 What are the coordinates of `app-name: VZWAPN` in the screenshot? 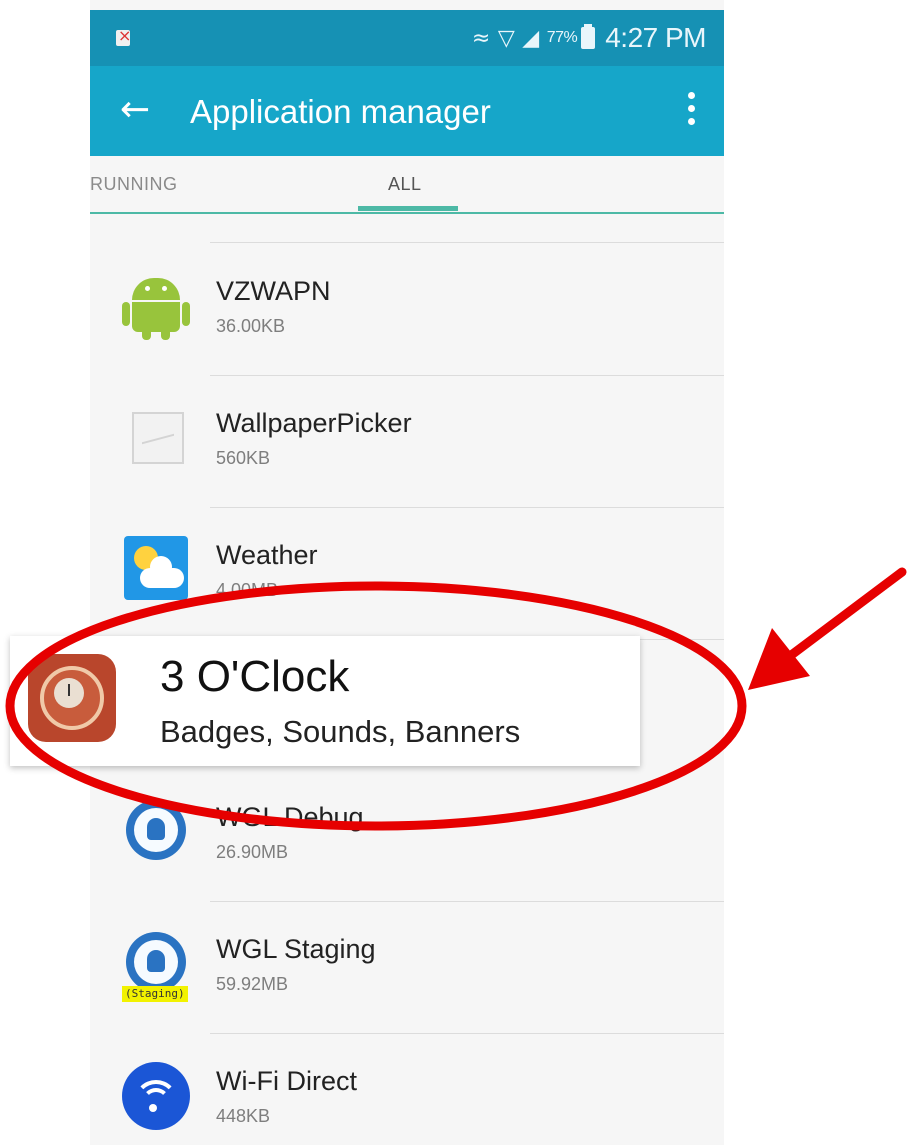 It's located at (273, 291).